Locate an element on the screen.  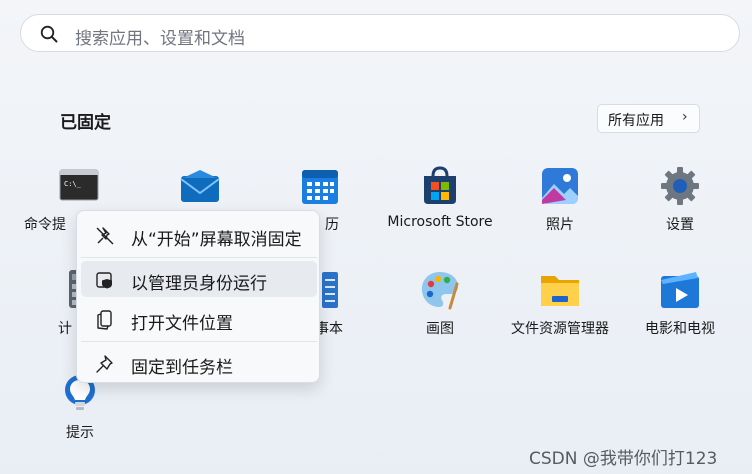
all-apps-label: 所有应用 is located at coordinates (636, 121).